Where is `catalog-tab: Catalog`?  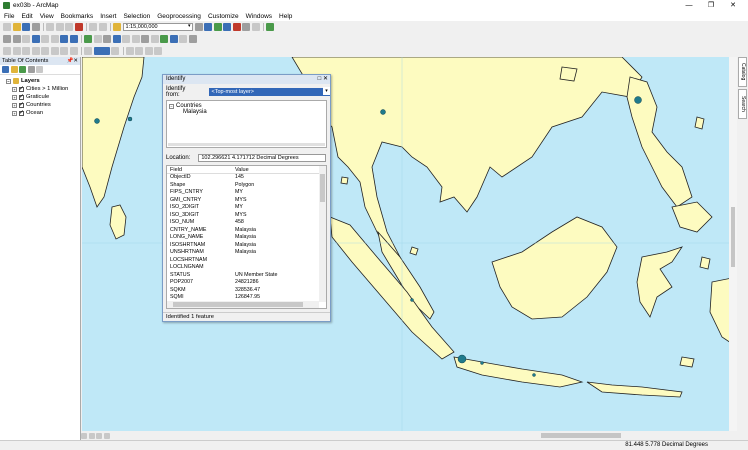 catalog-tab: Catalog is located at coordinates (742, 72).